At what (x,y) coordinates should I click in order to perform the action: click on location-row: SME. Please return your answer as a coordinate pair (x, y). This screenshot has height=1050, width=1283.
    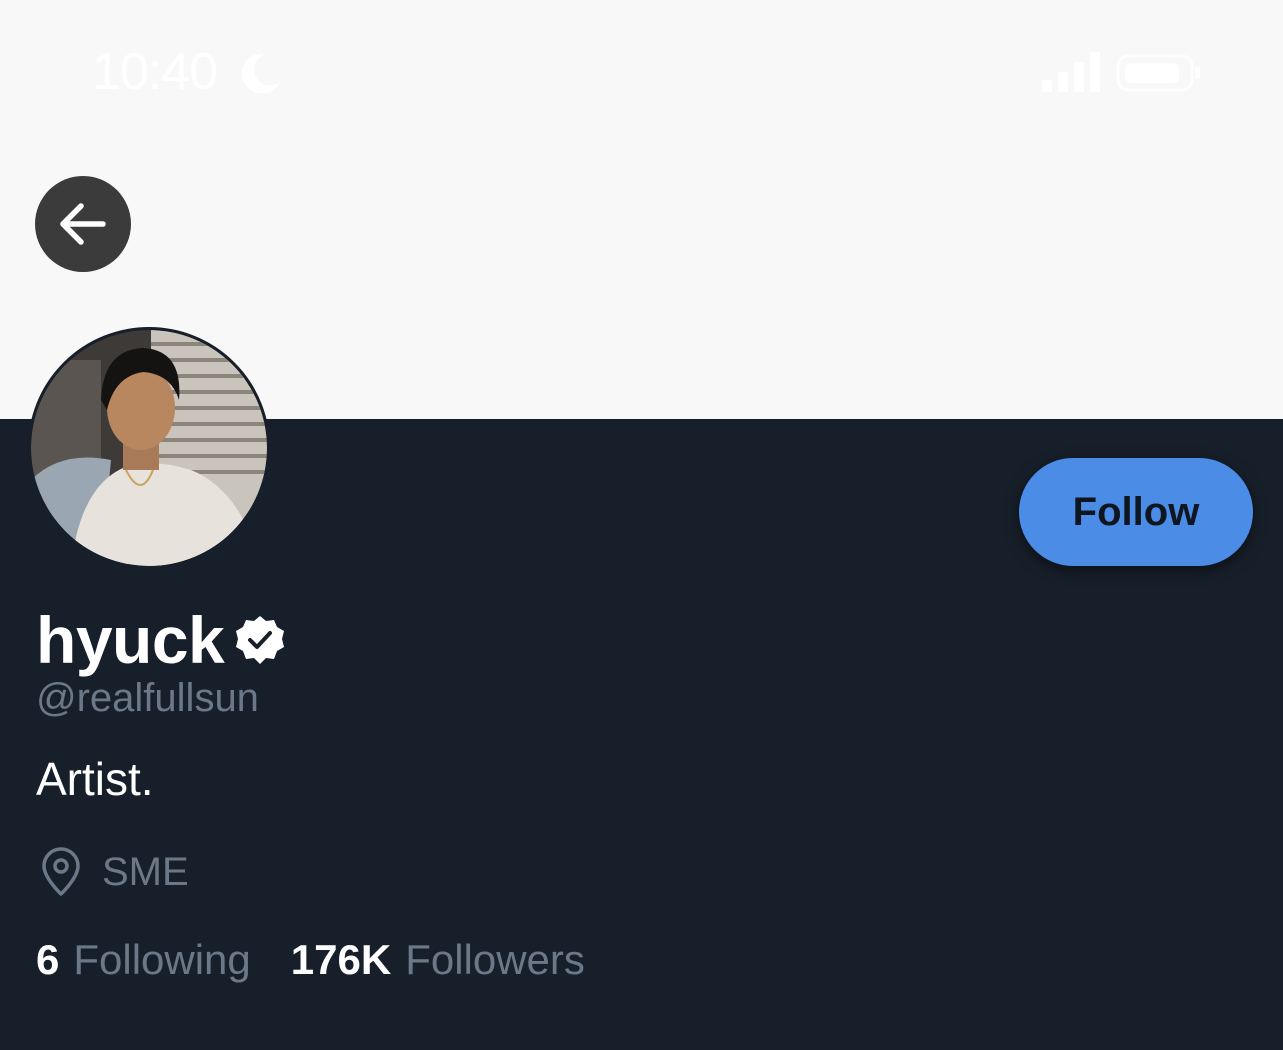
    Looking at the image, I should click on (113, 872).